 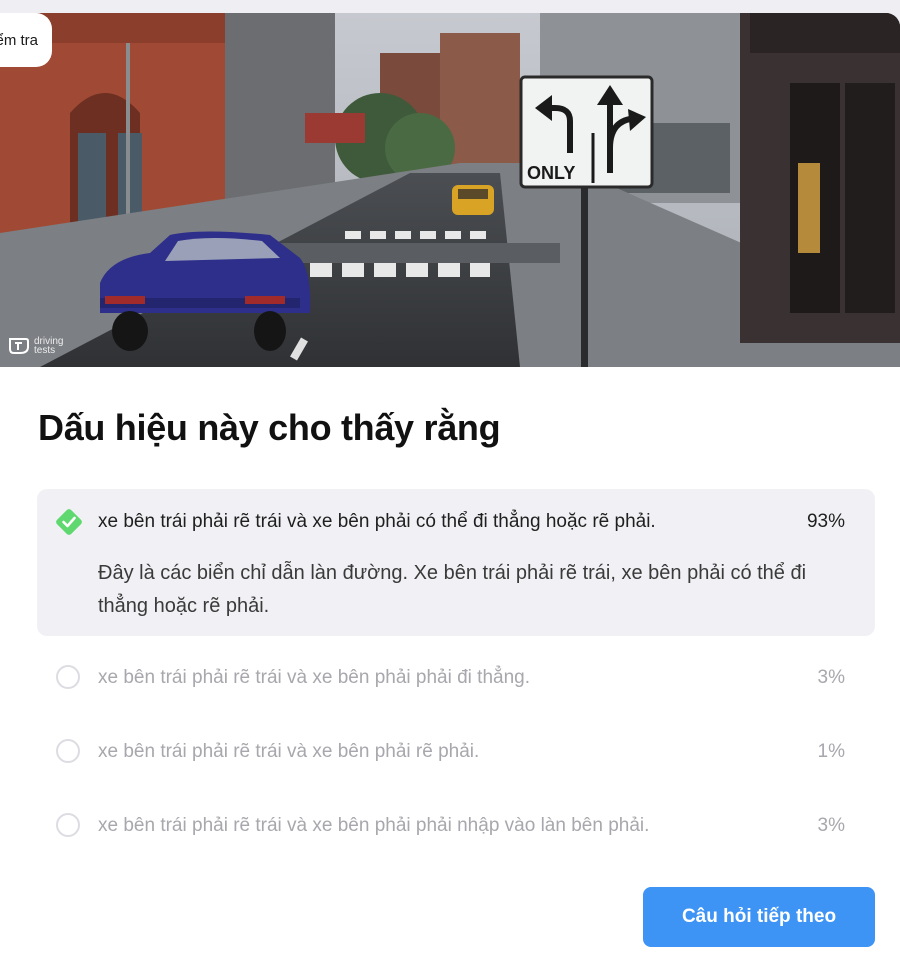 I want to click on answer-percent: 1%, so click(x=831, y=751).